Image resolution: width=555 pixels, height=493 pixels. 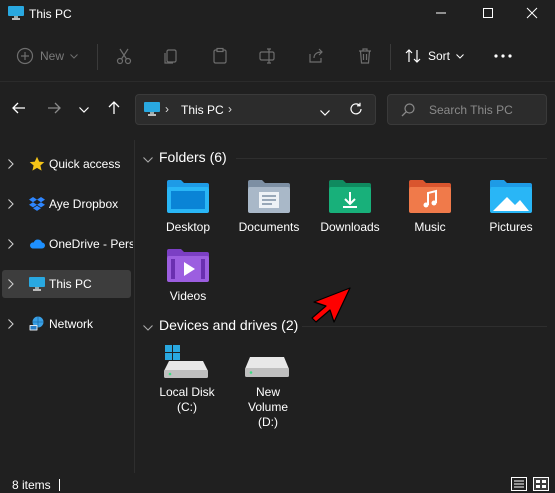 I want to click on cloud-icon, so click(x=37, y=244).